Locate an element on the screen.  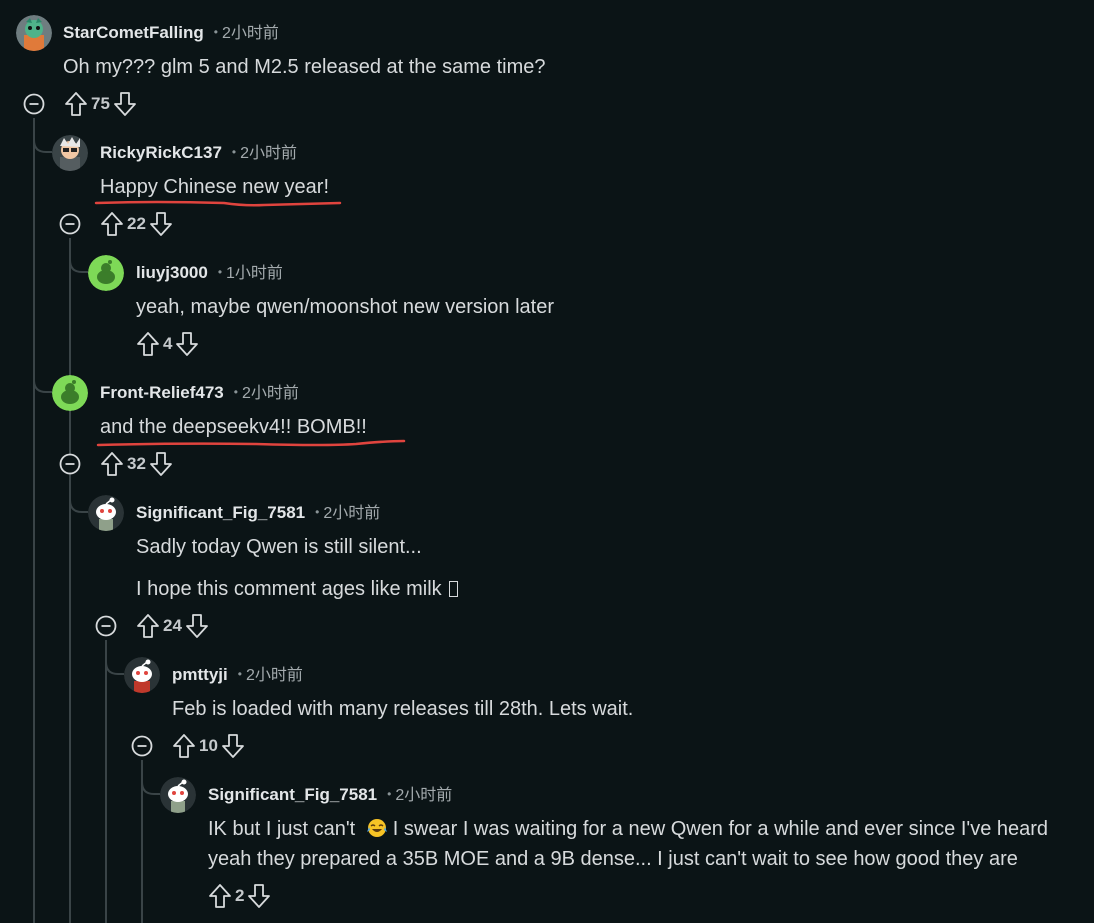
comment-actions: 32 is located at coordinates (136, 464).